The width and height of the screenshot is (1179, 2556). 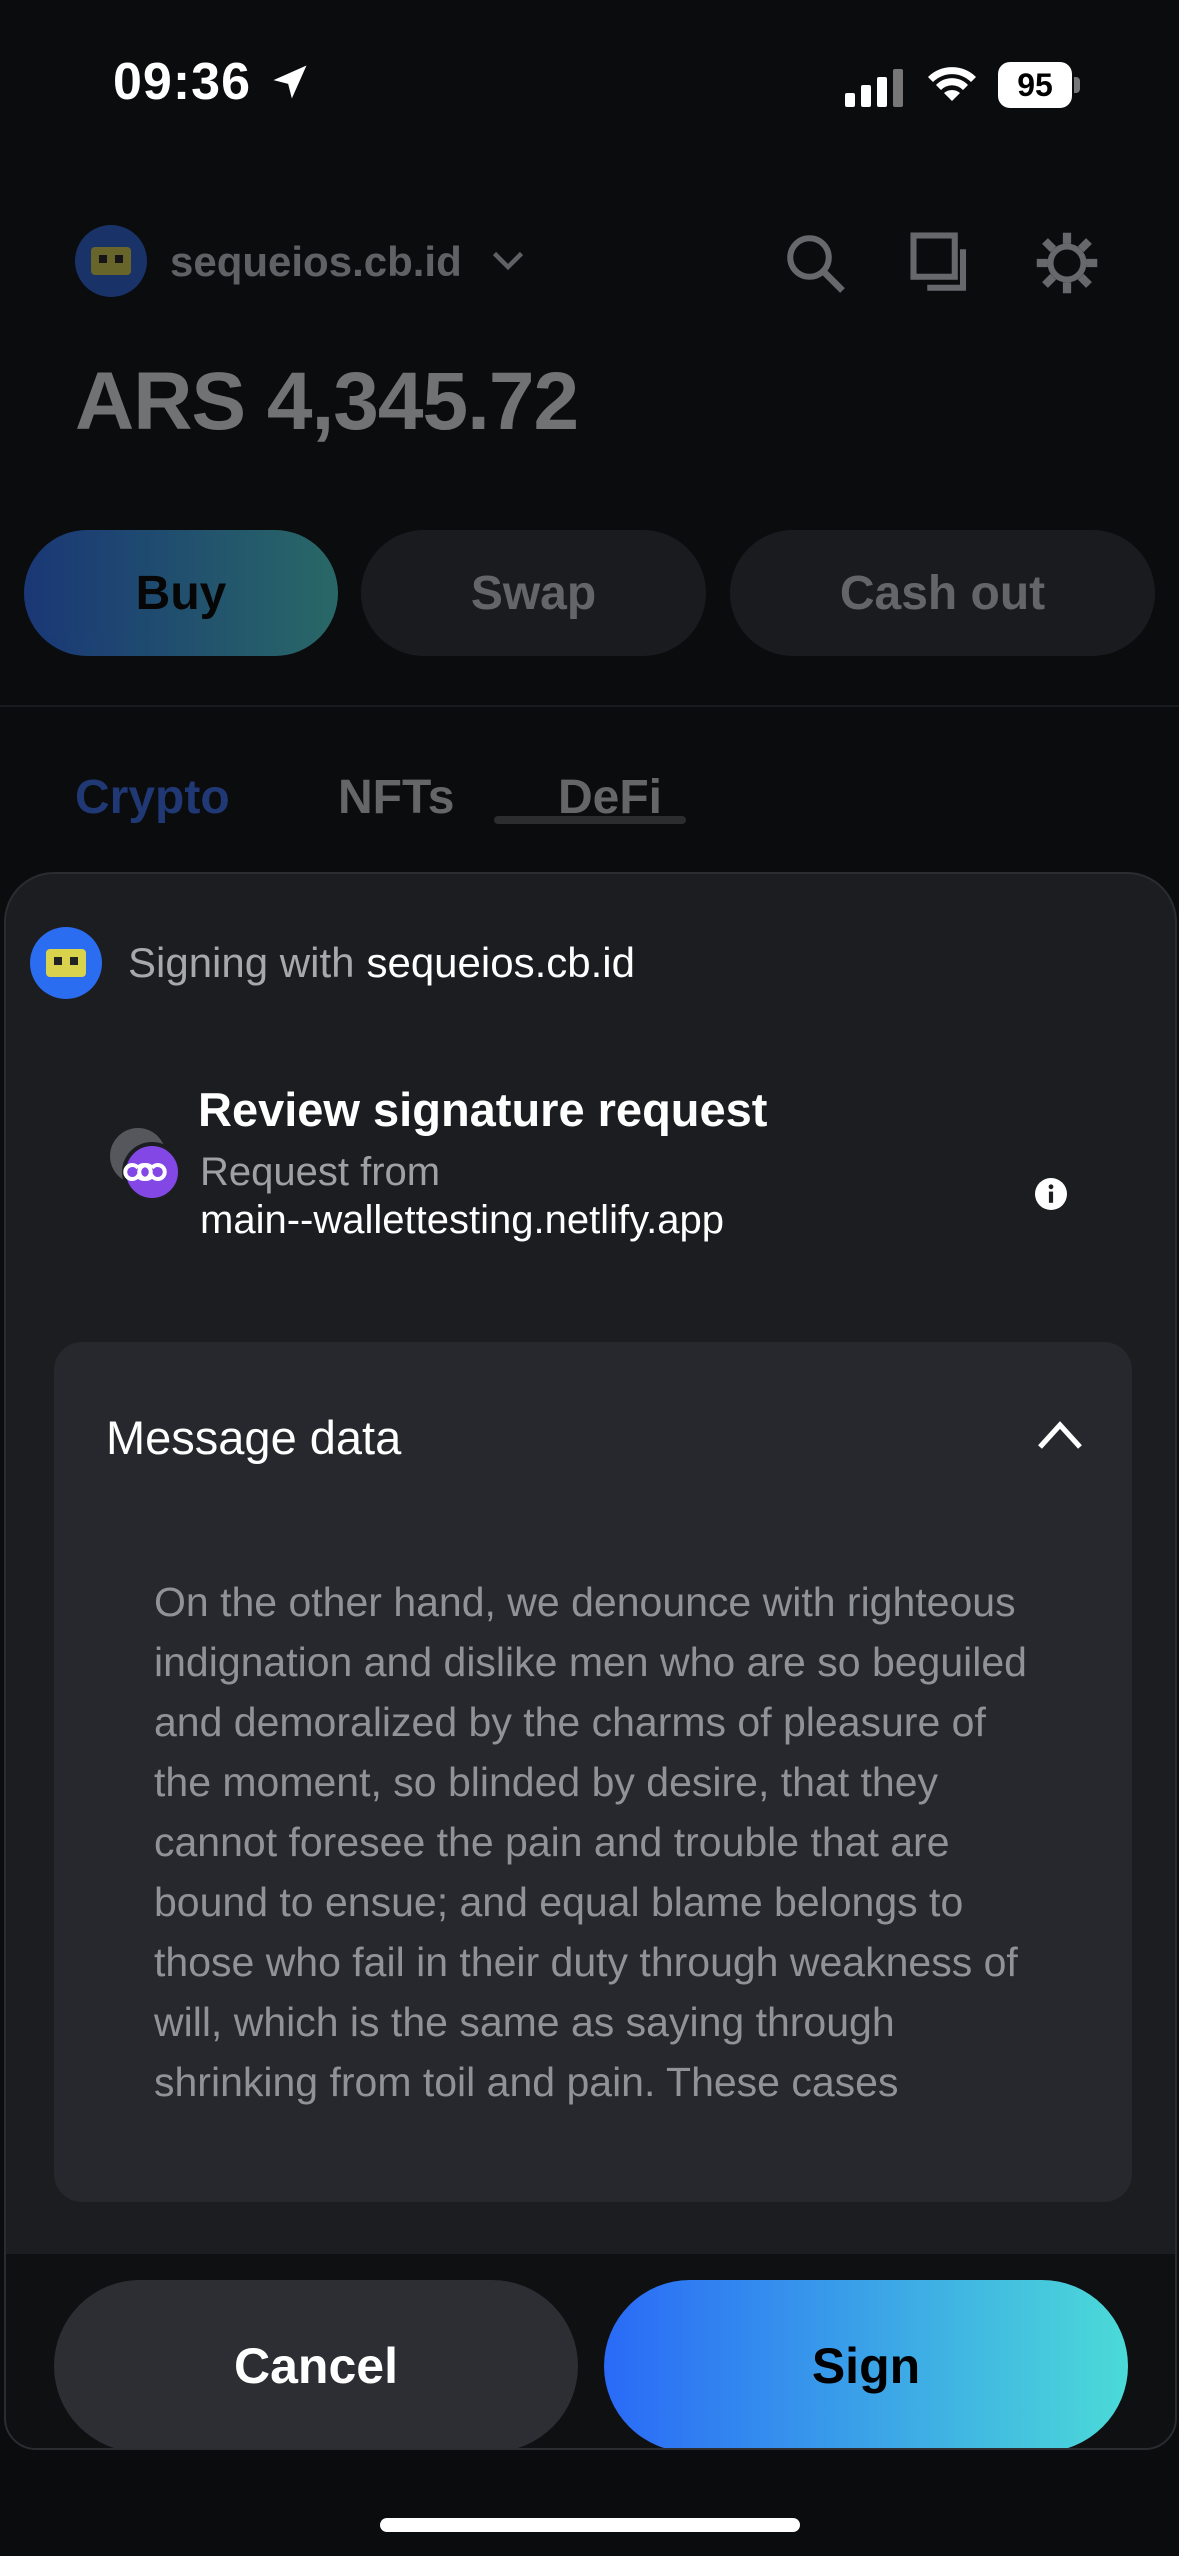 What do you see at coordinates (253, 1437) in the screenshot?
I see `message-data-title: Message data` at bounding box center [253, 1437].